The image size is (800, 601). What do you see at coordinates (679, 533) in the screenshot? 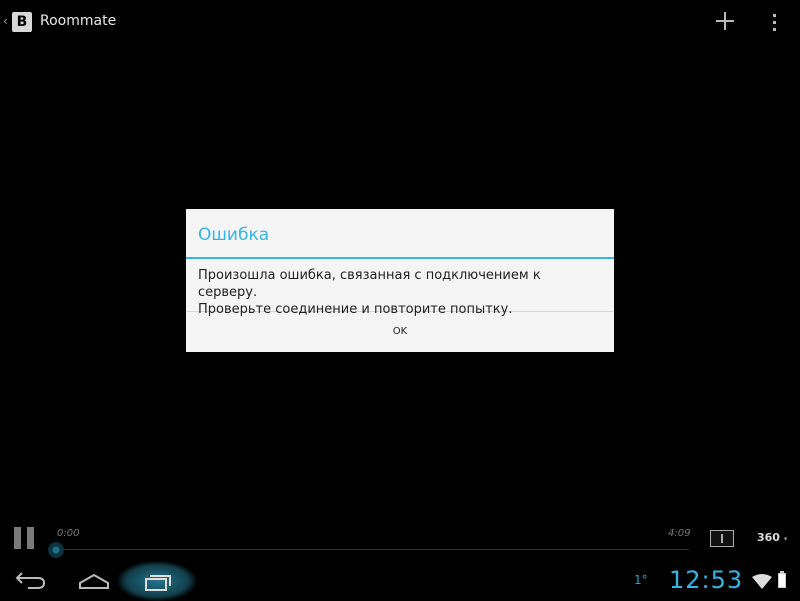
I see `total-time: 4:09` at bounding box center [679, 533].